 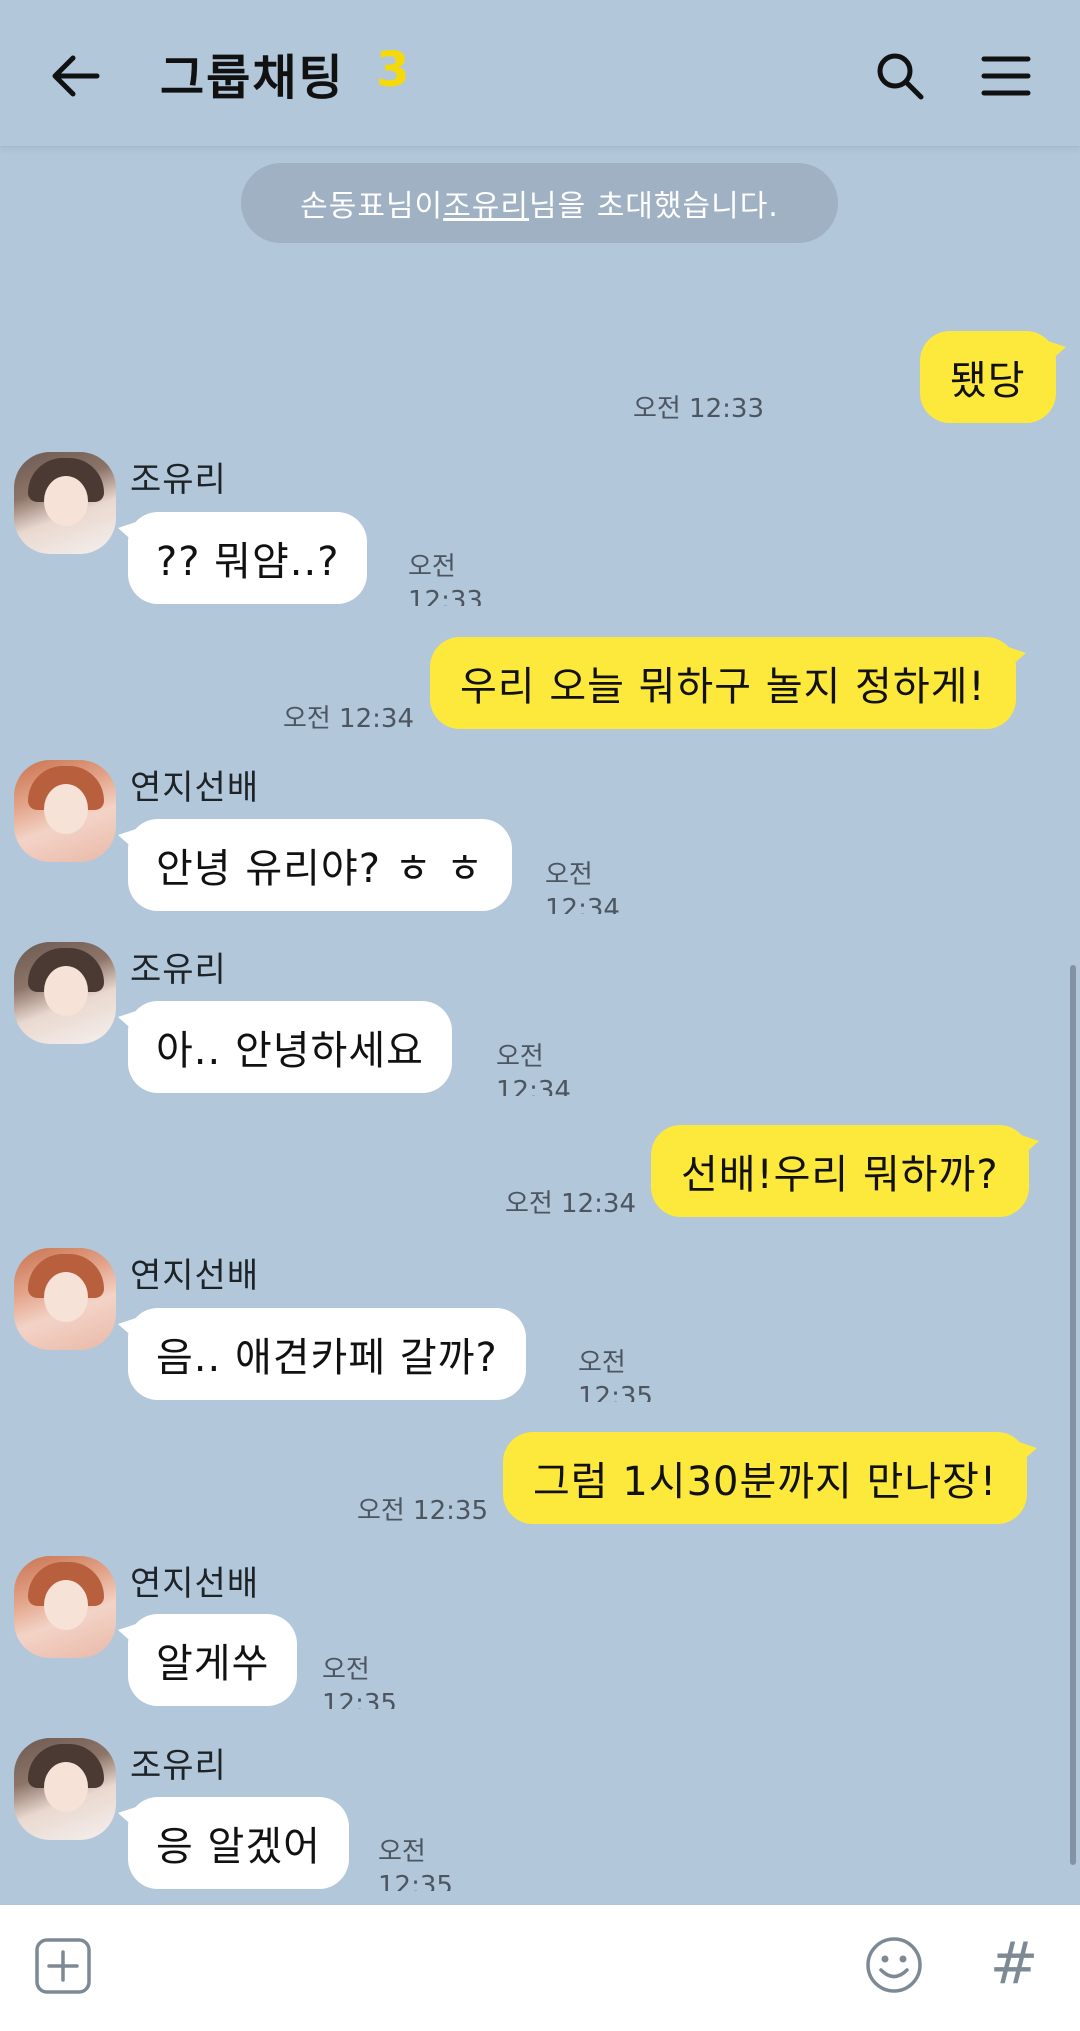 What do you see at coordinates (993, 377) in the screenshot?
I see `my-message-bubble: 됐당` at bounding box center [993, 377].